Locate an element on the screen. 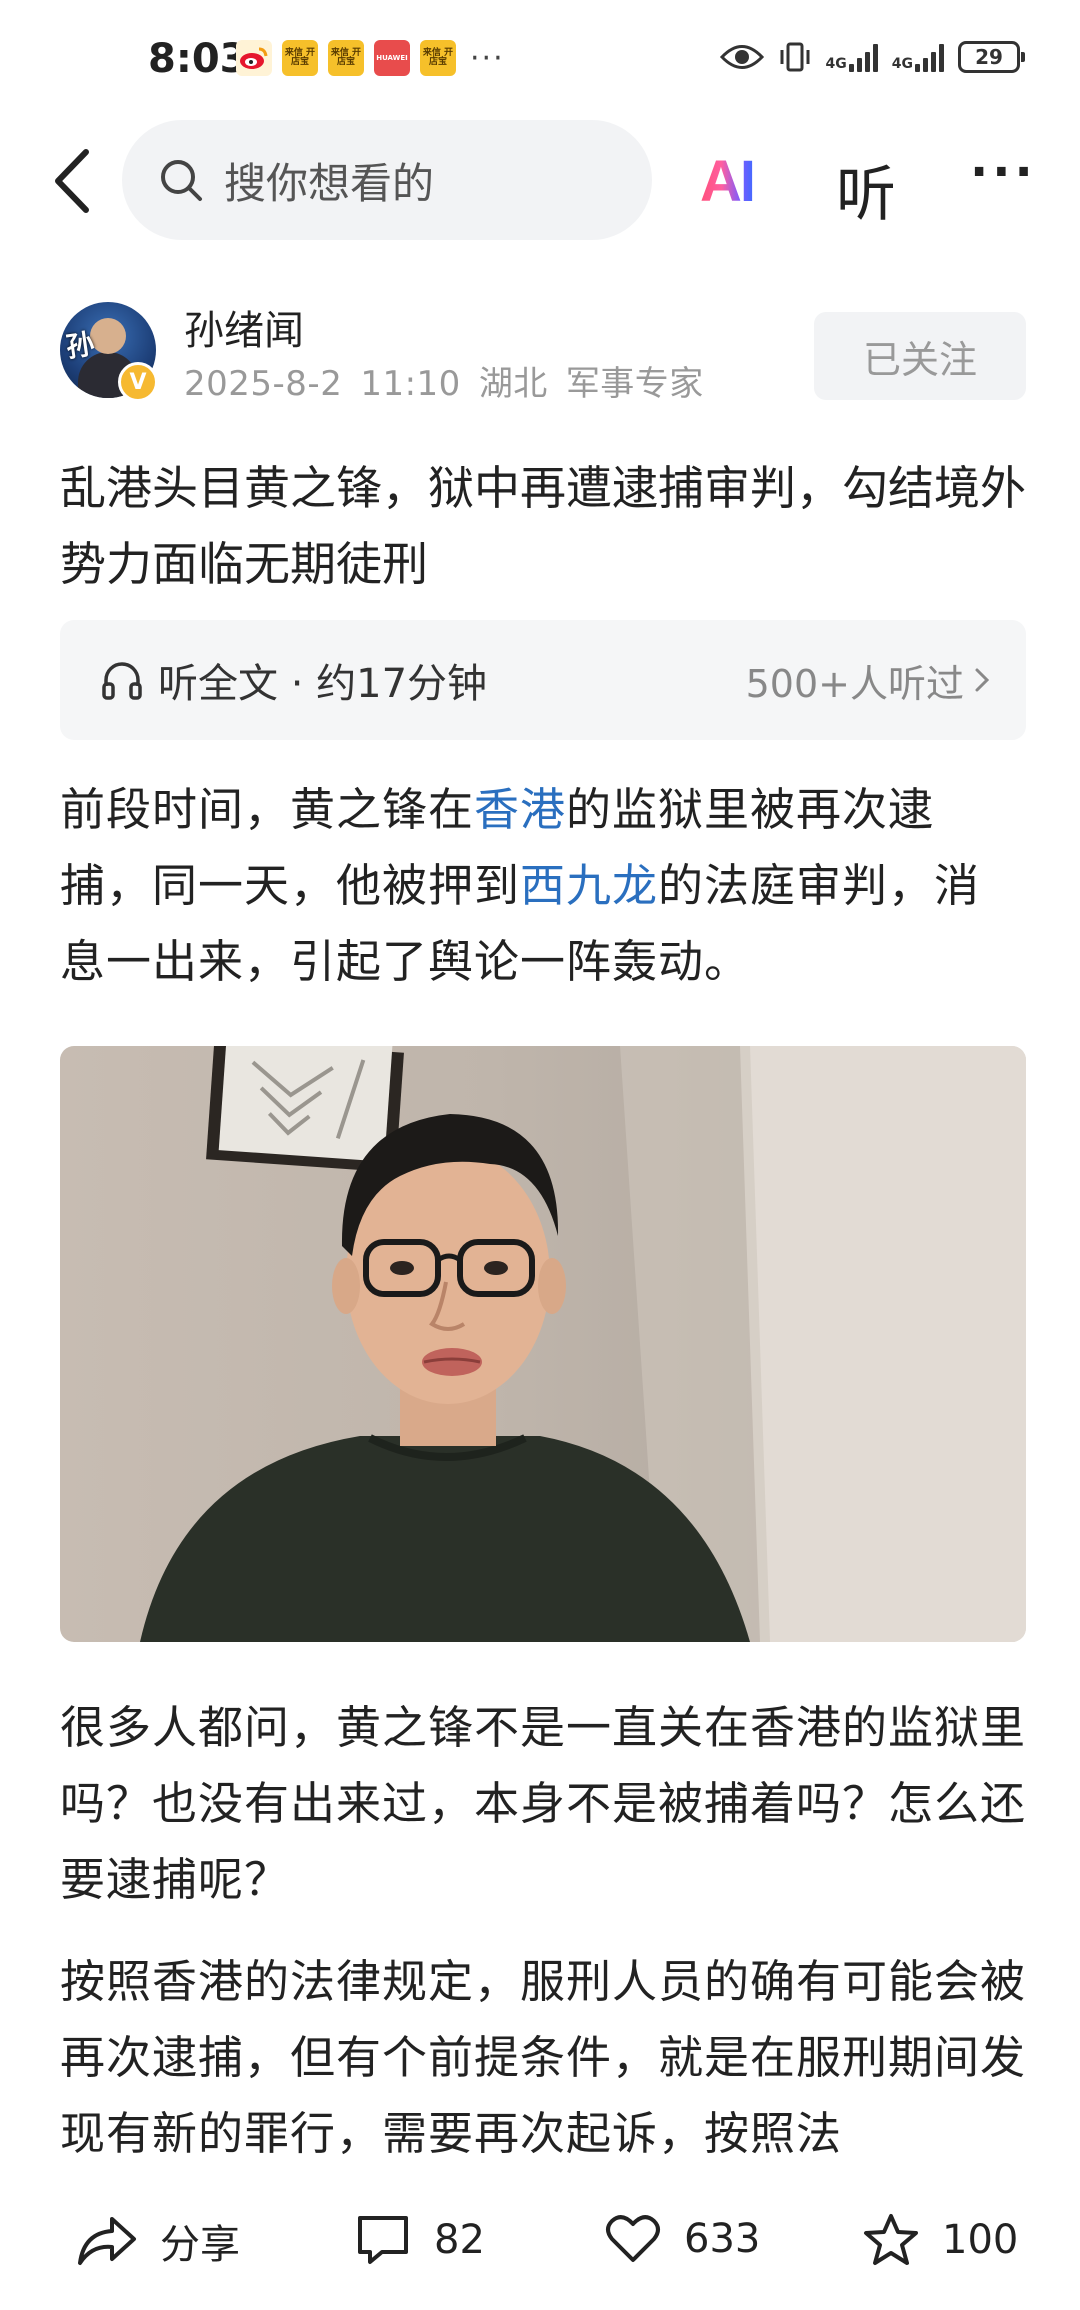 The image size is (1080, 2310). signal-1: 4G is located at coordinates (852, 57).